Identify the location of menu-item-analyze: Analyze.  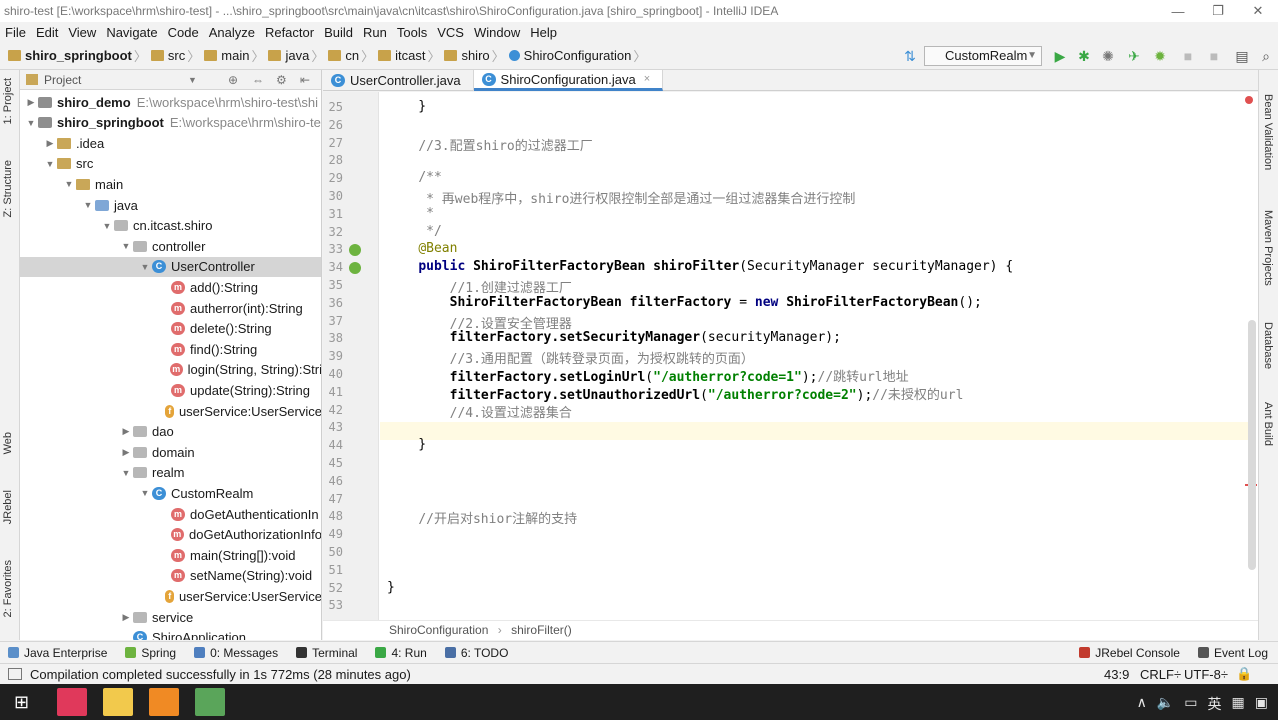
(232, 32).